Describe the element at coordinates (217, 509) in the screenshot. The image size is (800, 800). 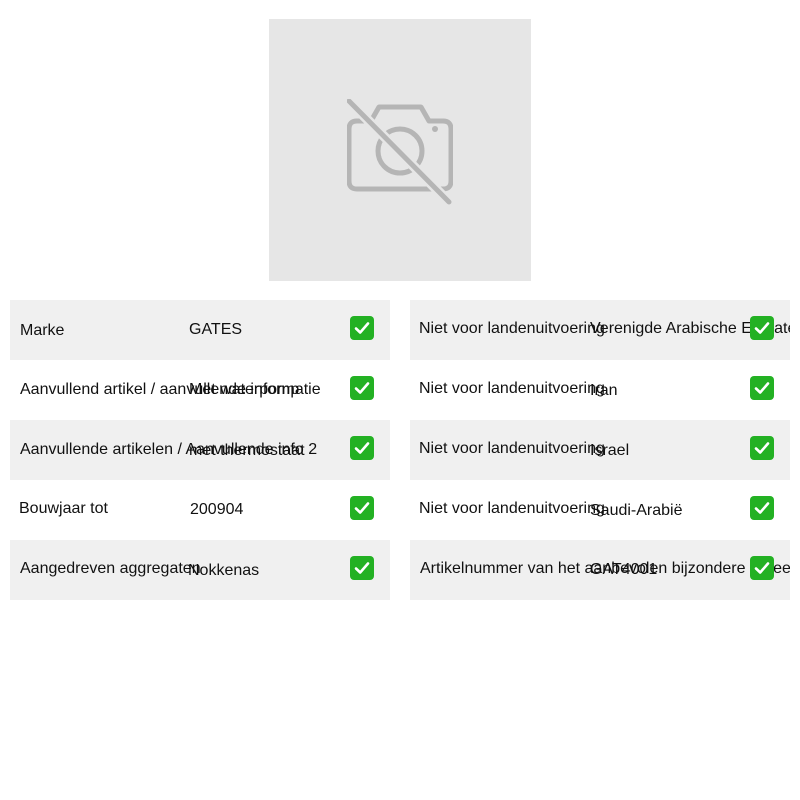
I see `row-value: 200904` at that location.